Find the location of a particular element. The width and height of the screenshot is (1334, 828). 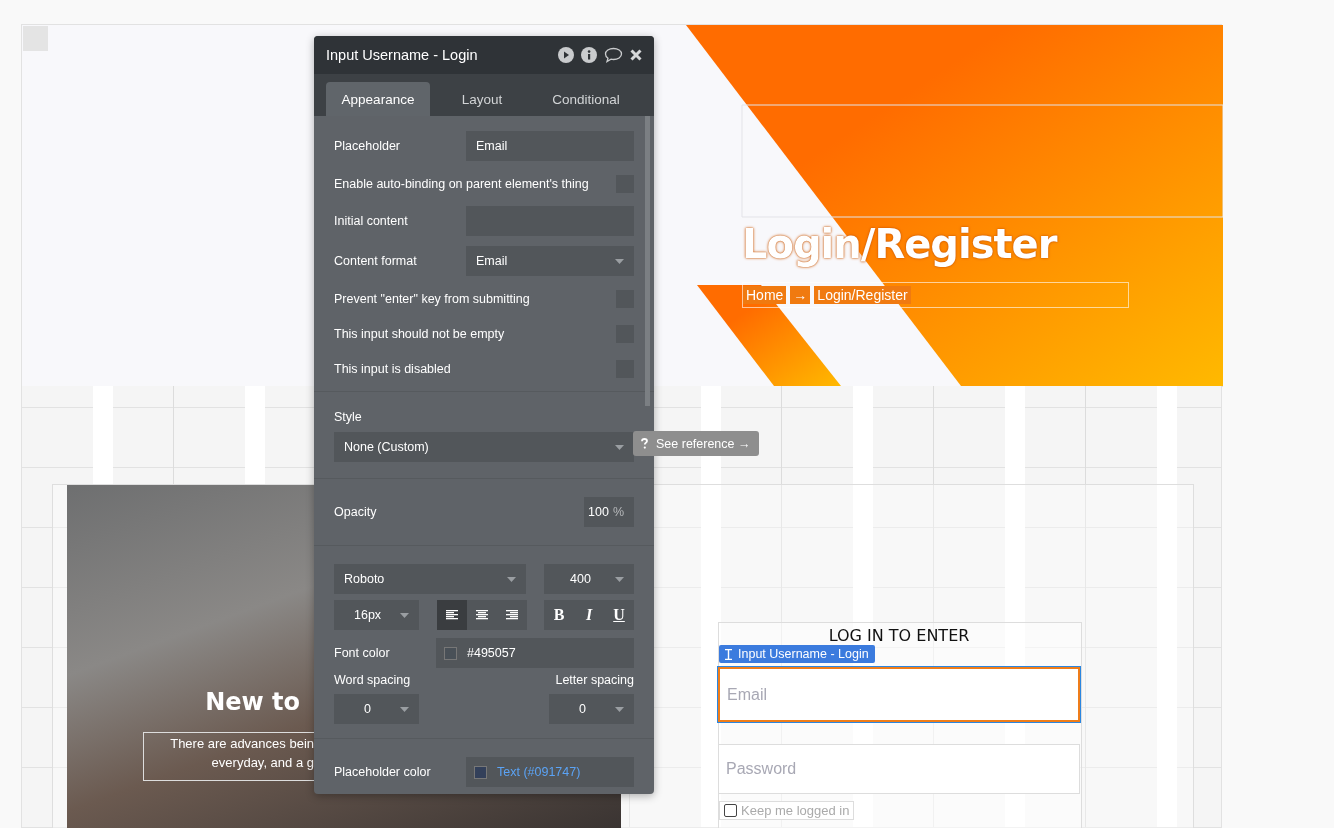

word-spacing-dropdown: 0 is located at coordinates (376, 709).